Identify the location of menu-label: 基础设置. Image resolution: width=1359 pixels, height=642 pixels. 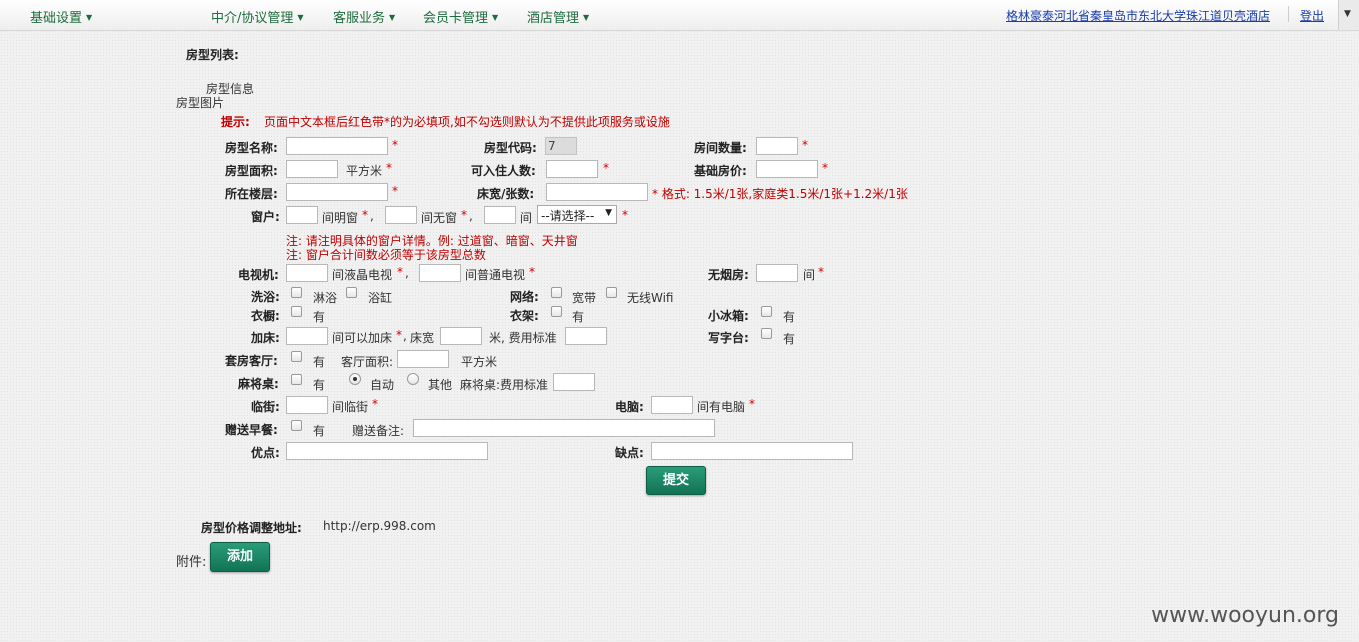
(56, 18).